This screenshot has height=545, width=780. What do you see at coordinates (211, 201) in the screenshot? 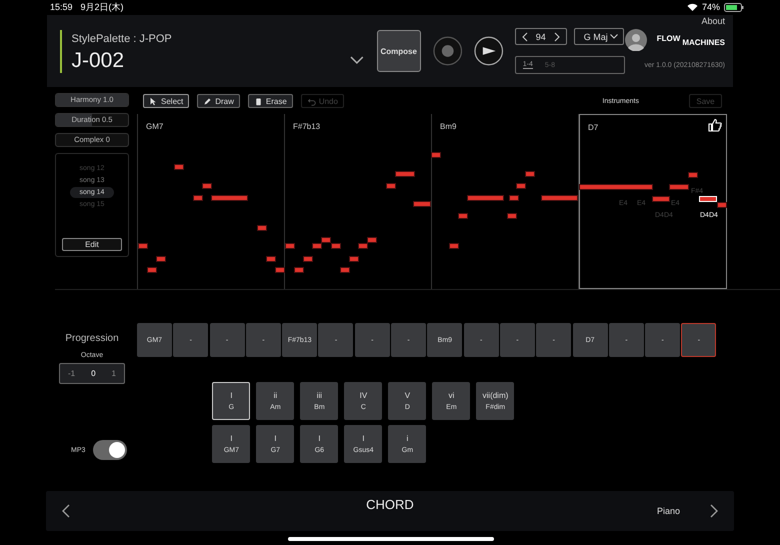
I see `bar-section: GM7` at bounding box center [211, 201].